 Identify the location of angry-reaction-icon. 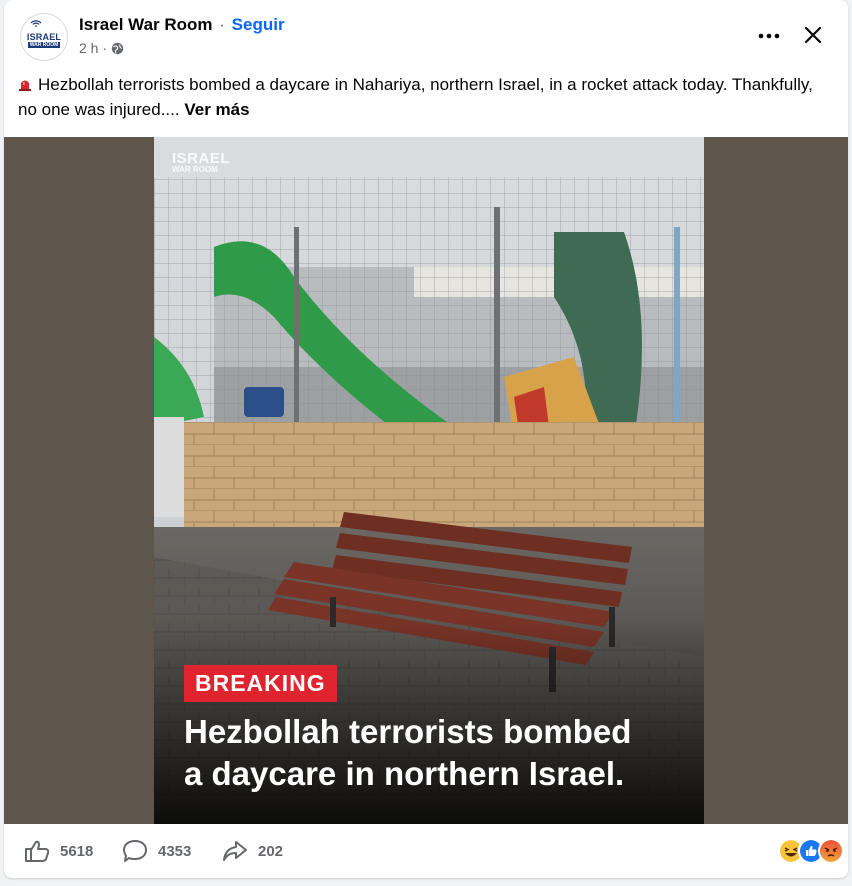
(831, 851).